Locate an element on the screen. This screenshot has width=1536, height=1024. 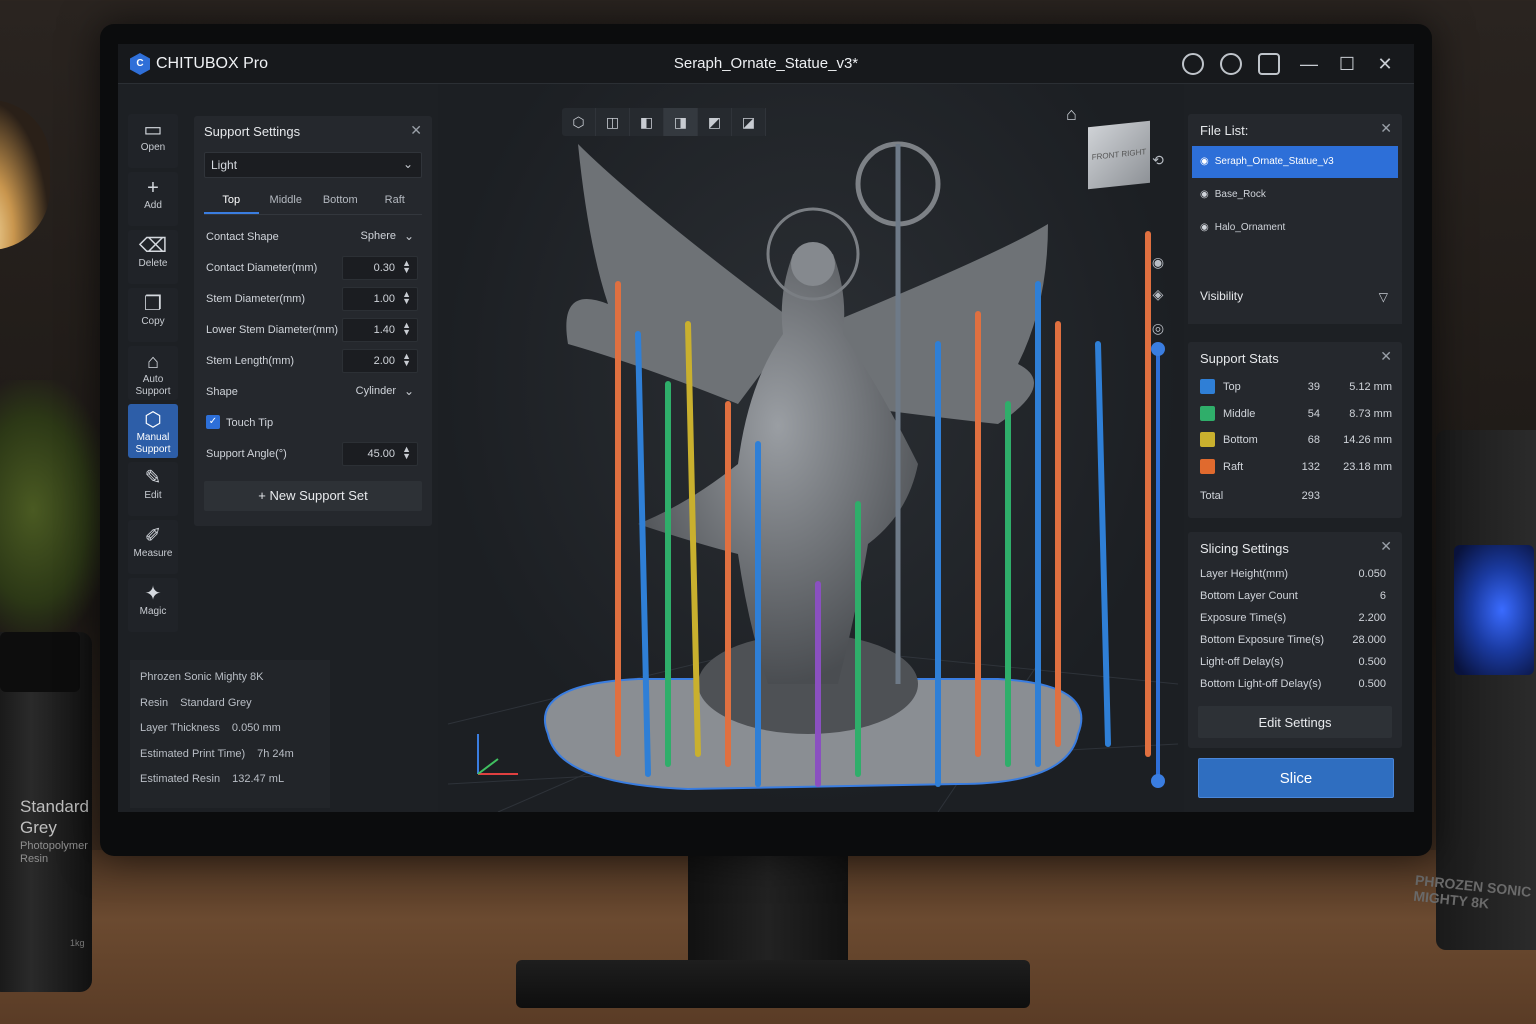
new-support-set-button: + New Support Set is located at coordinates (313, 496).